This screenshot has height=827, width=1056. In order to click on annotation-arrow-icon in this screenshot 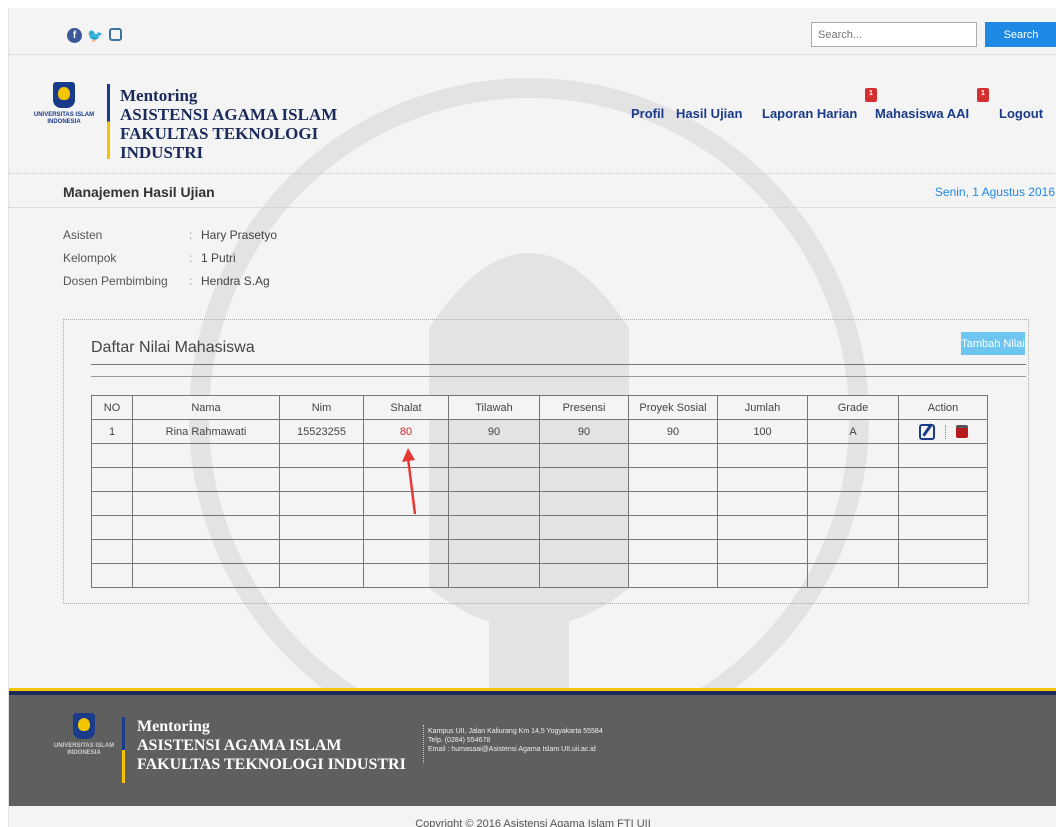, I will do `click(409, 481)`.